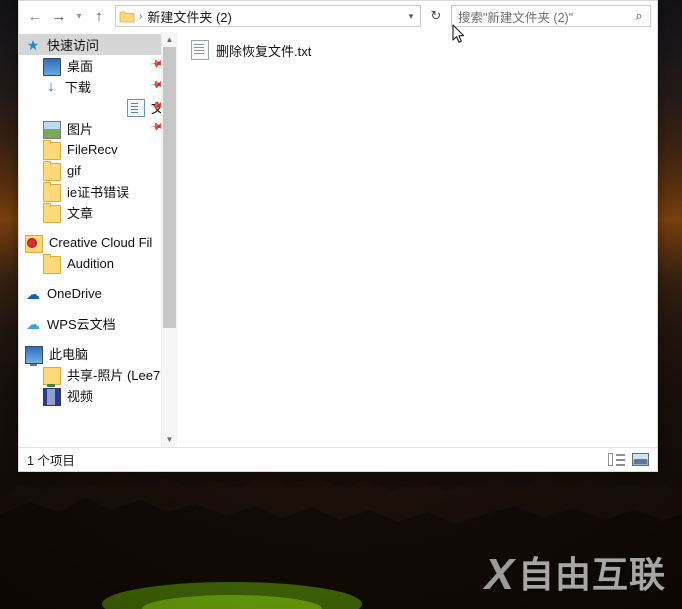 The image size is (682, 609). I want to click on sidebar-item-label: Audition, so click(90, 263).